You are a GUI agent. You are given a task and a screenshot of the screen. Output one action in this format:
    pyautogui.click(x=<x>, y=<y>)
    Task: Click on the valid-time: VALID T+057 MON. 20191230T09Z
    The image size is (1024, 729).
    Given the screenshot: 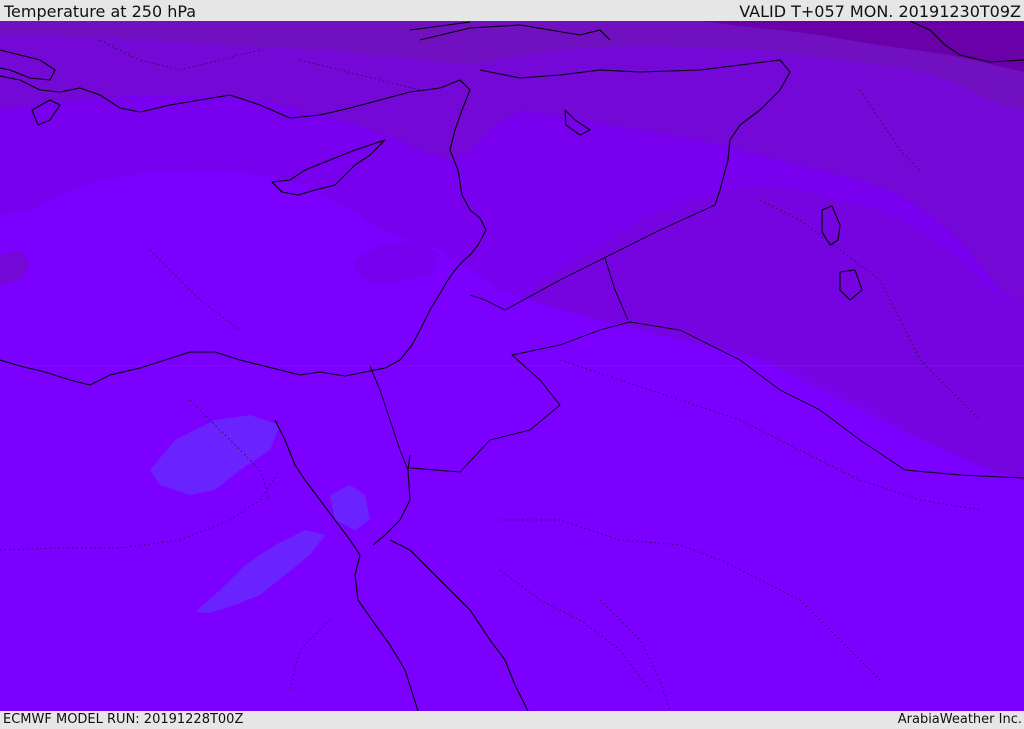 What is the action you would take?
    pyautogui.click(x=880, y=11)
    